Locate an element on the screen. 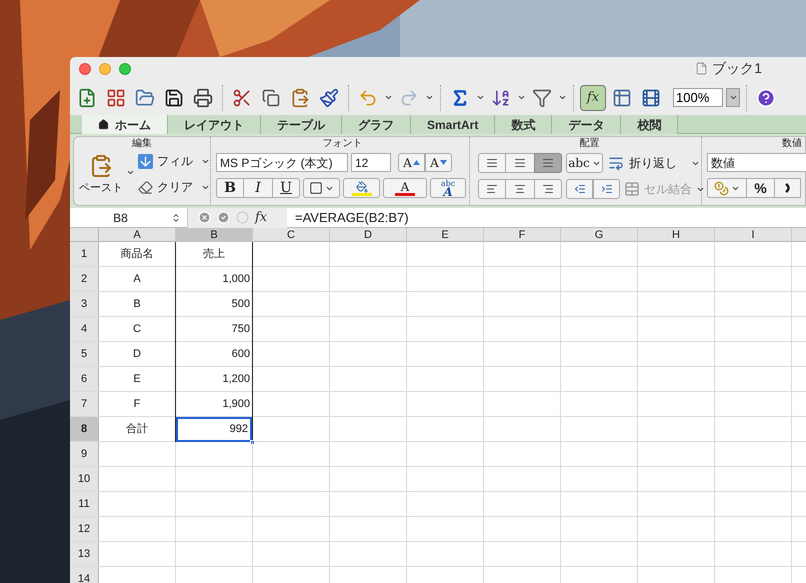  decrease-indent-button is located at coordinates (579, 189).